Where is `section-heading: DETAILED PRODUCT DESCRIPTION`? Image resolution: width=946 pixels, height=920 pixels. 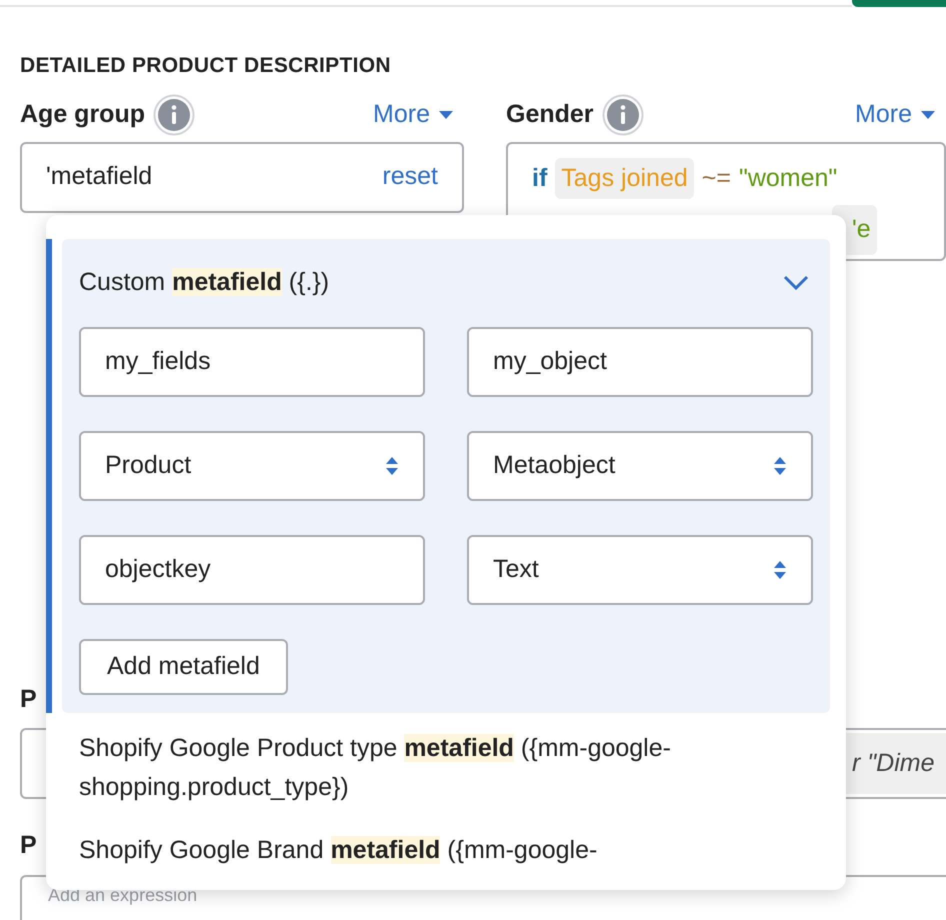 section-heading: DETAILED PRODUCT DESCRIPTION is located at coordinates (206, 66).